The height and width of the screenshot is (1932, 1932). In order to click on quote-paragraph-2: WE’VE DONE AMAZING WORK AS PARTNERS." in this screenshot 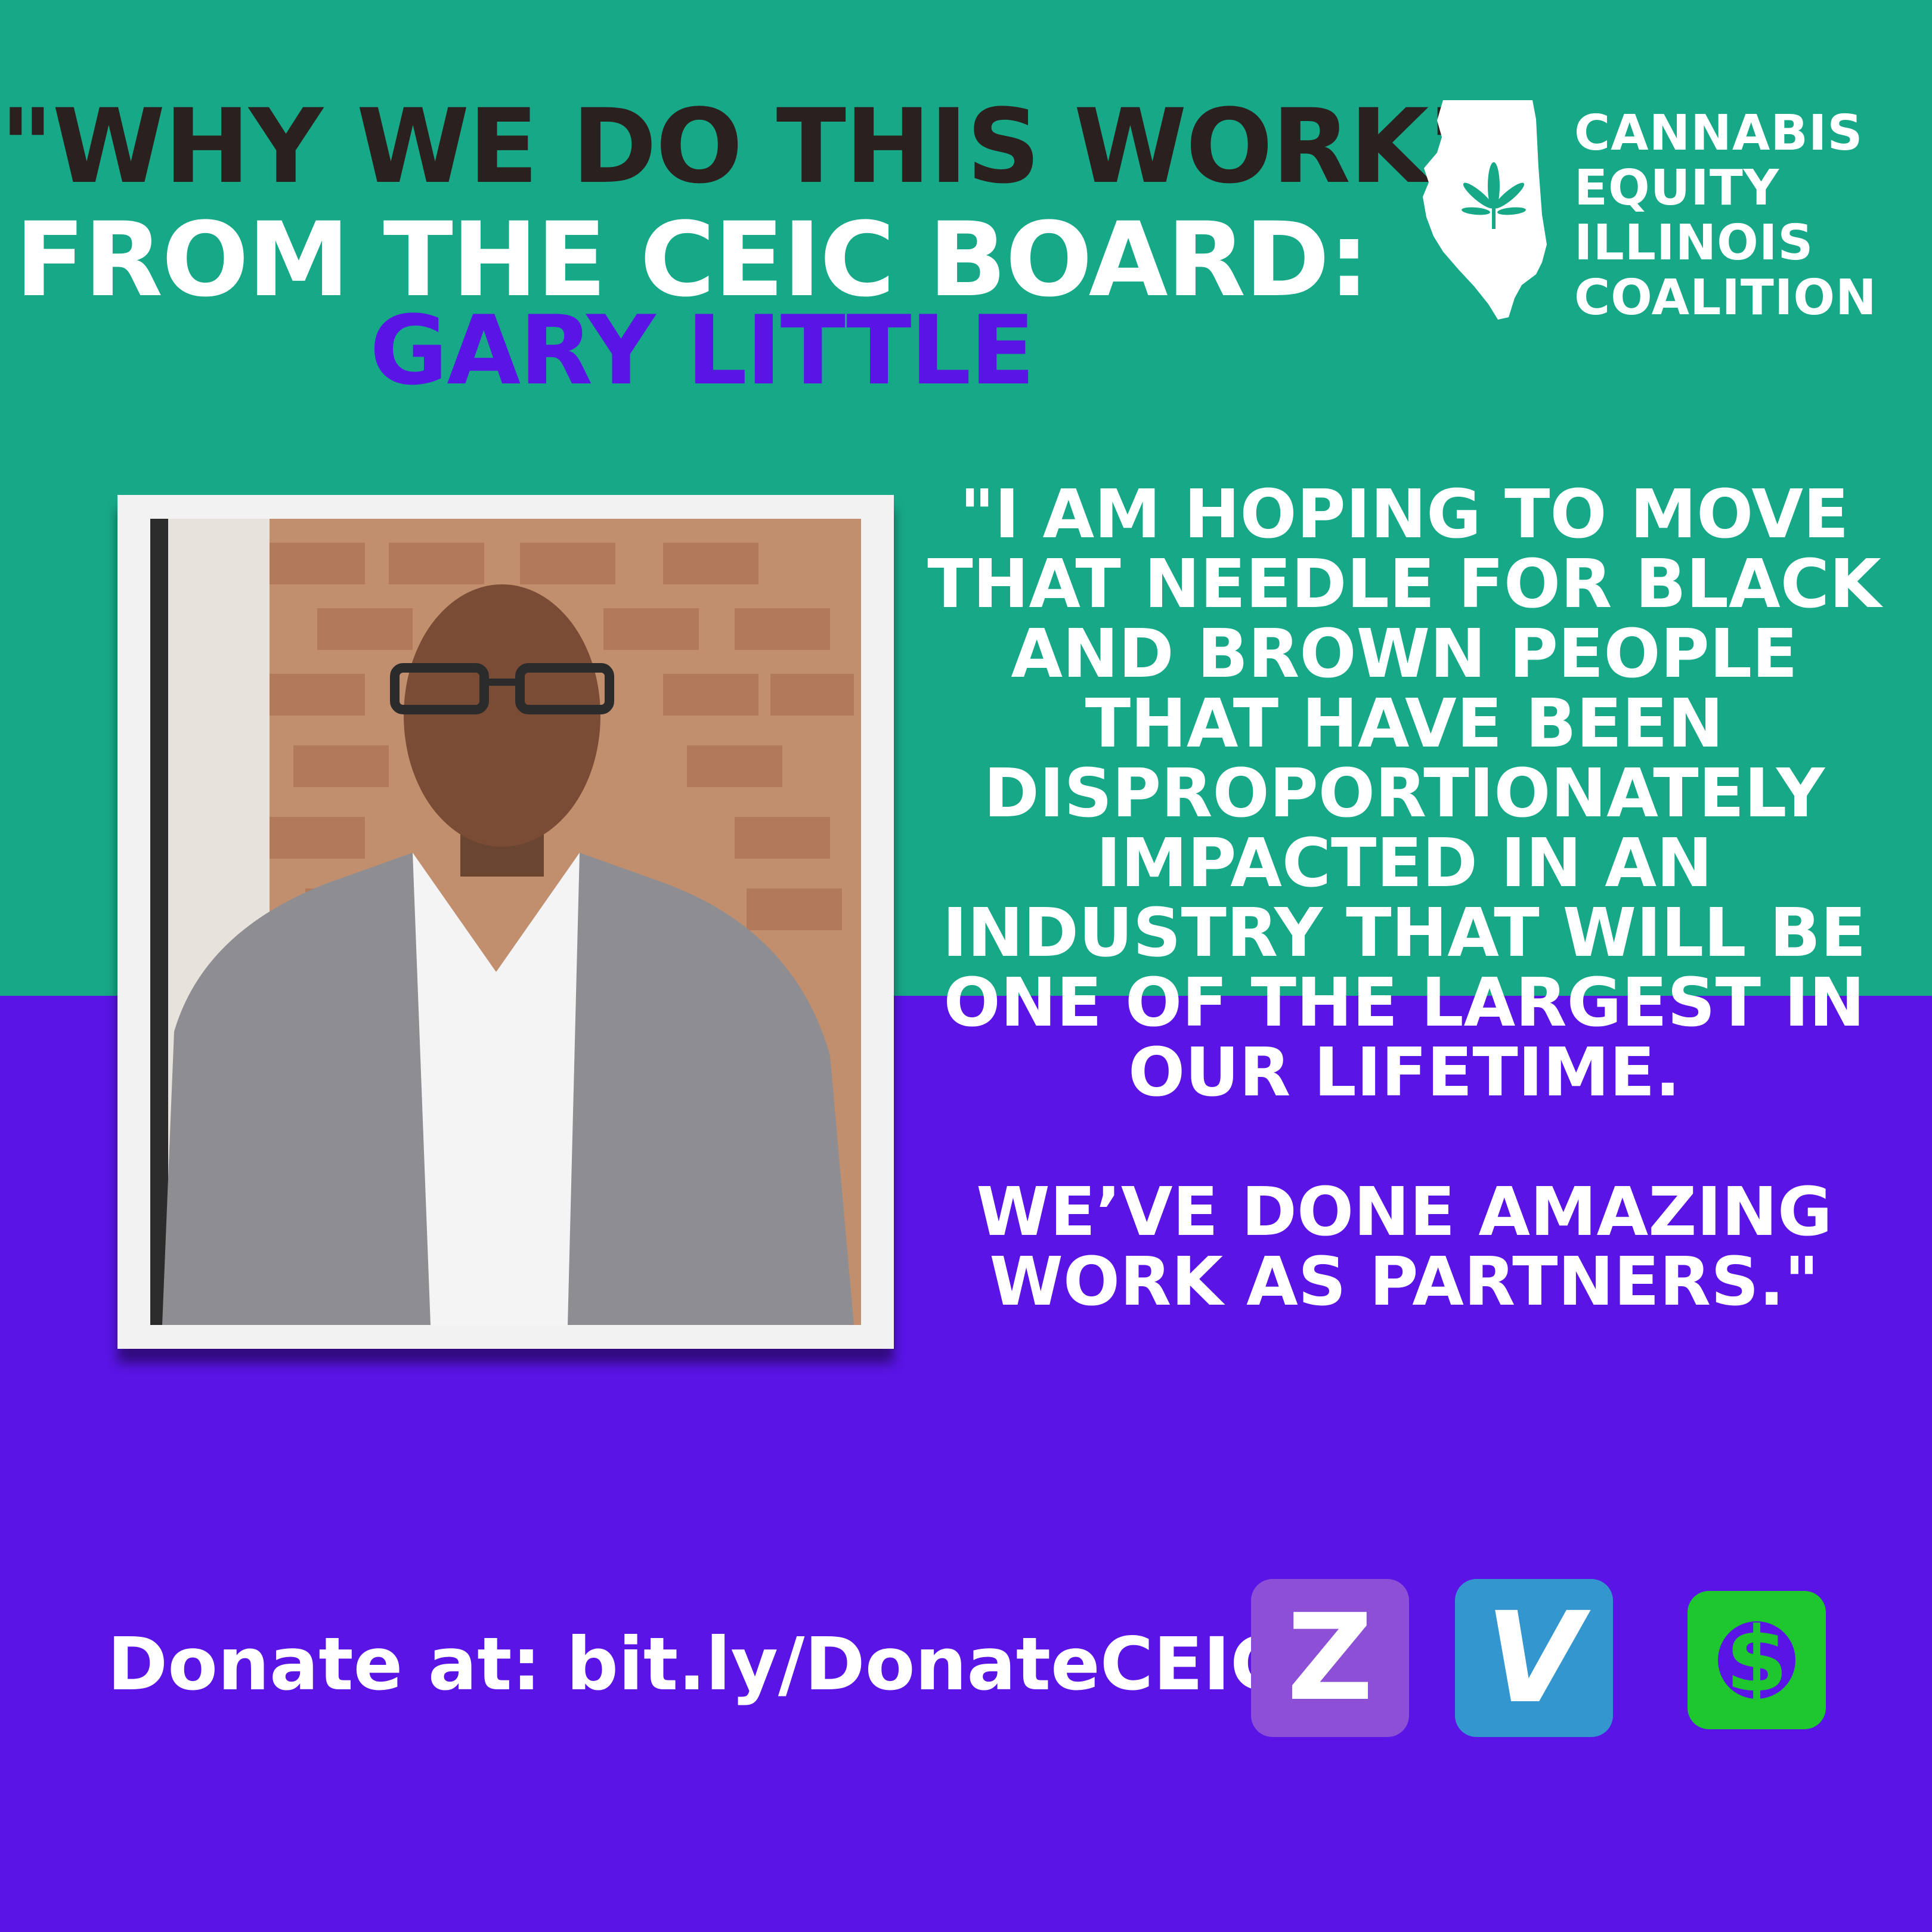, I will do `click(1404, 1248)`.